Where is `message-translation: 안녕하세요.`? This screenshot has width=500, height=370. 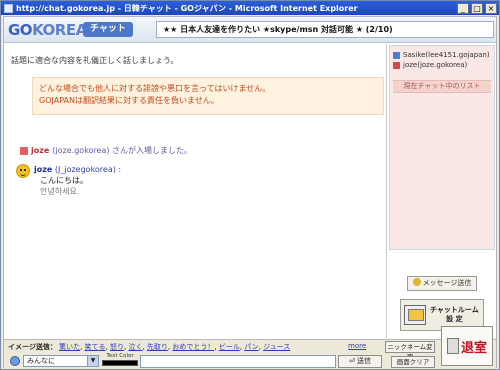 message-translation: 안녕하세요. is located at coordinates (60, 191).